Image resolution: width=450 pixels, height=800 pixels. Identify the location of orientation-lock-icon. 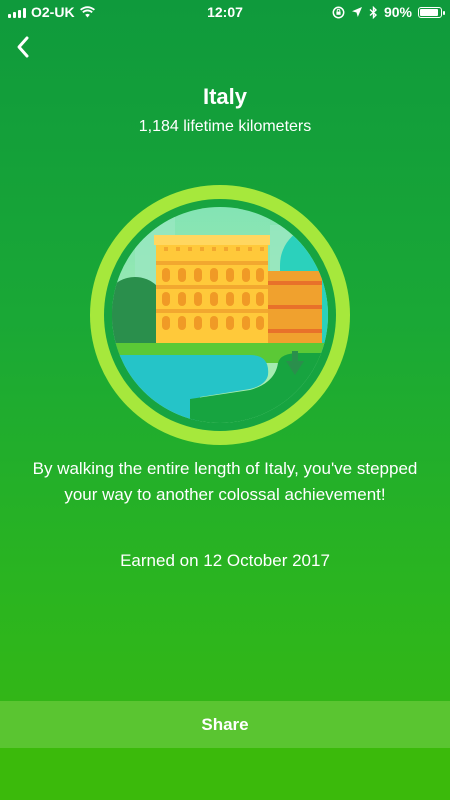
(338, 12).